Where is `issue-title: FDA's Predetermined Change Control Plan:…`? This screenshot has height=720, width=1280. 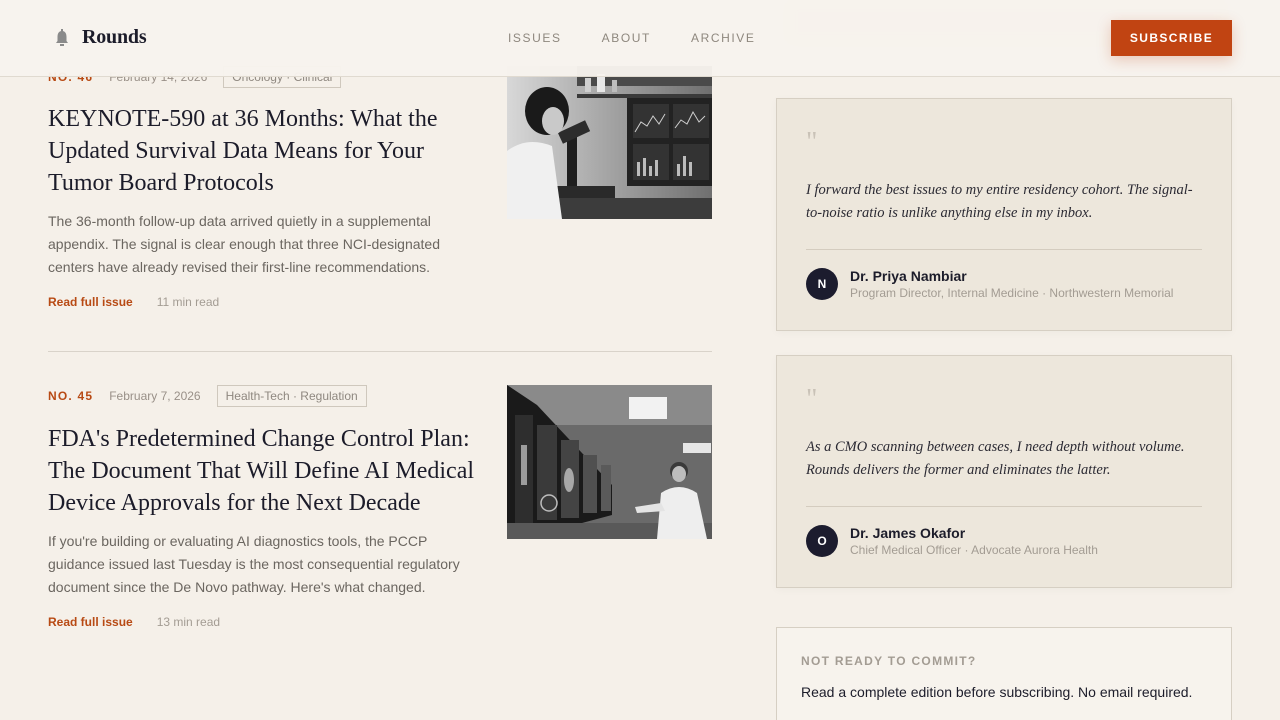
issue-title: FDA's Predetermined Change Control Plan:… is located at coordinates (264, 471).